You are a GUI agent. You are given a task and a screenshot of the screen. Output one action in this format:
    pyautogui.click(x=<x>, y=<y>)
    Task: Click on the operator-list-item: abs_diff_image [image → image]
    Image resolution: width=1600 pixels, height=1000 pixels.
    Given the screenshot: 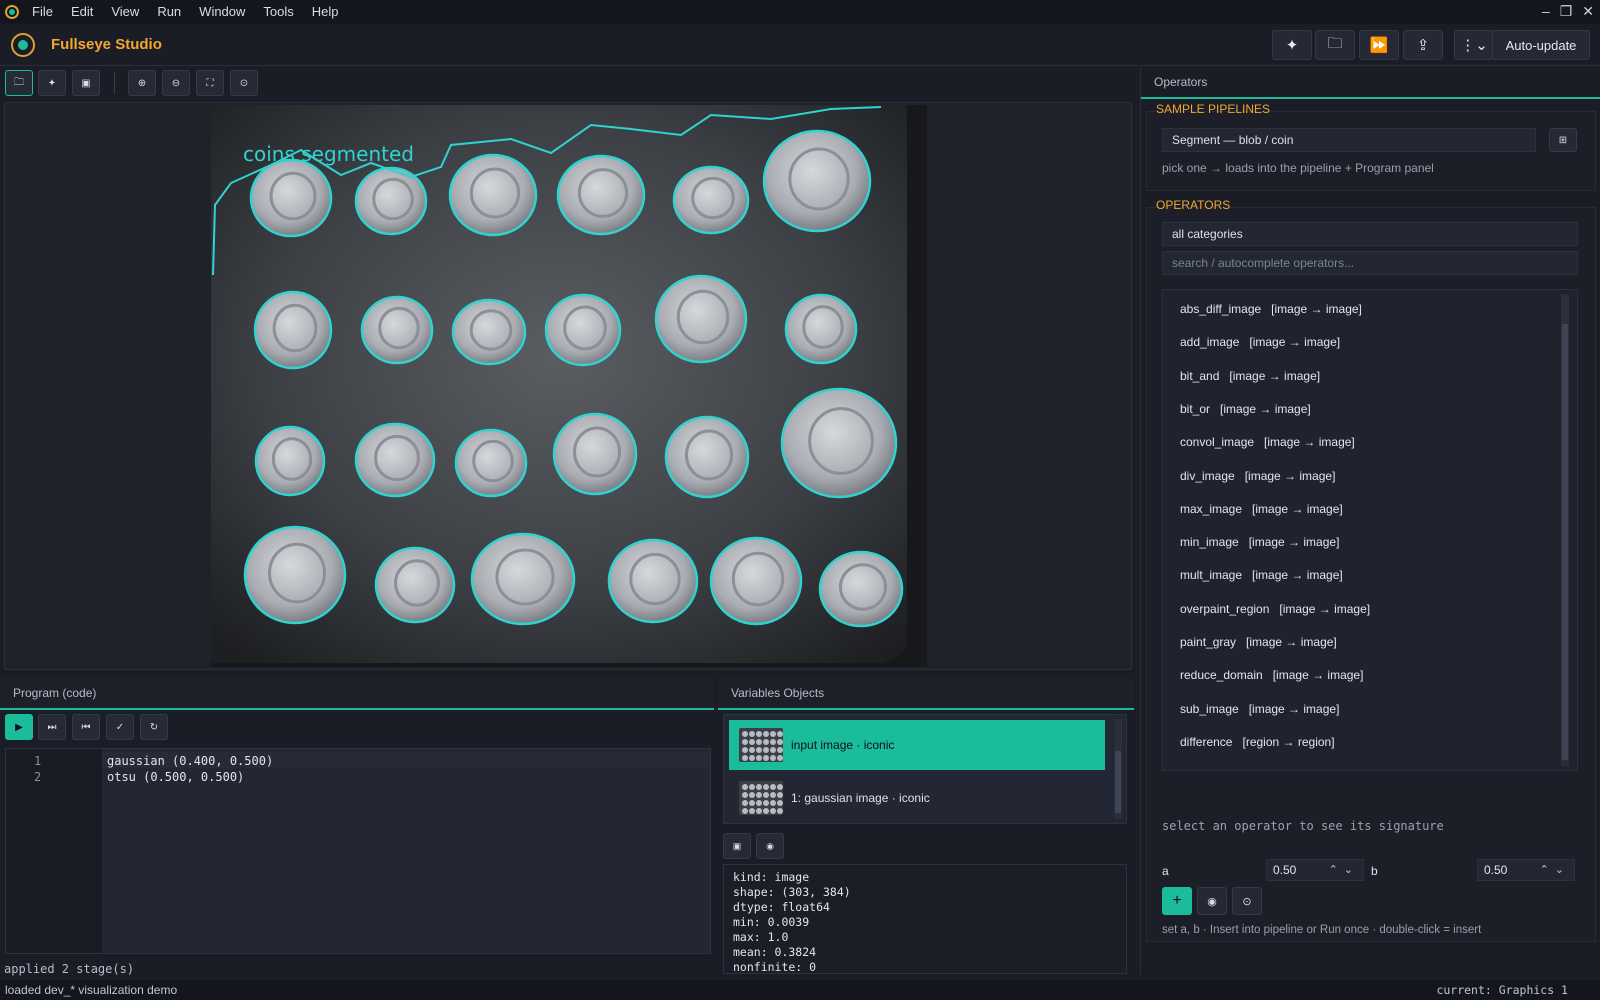 What is the action you would take?
    pyautogui.click(x=1271, y=309)
    